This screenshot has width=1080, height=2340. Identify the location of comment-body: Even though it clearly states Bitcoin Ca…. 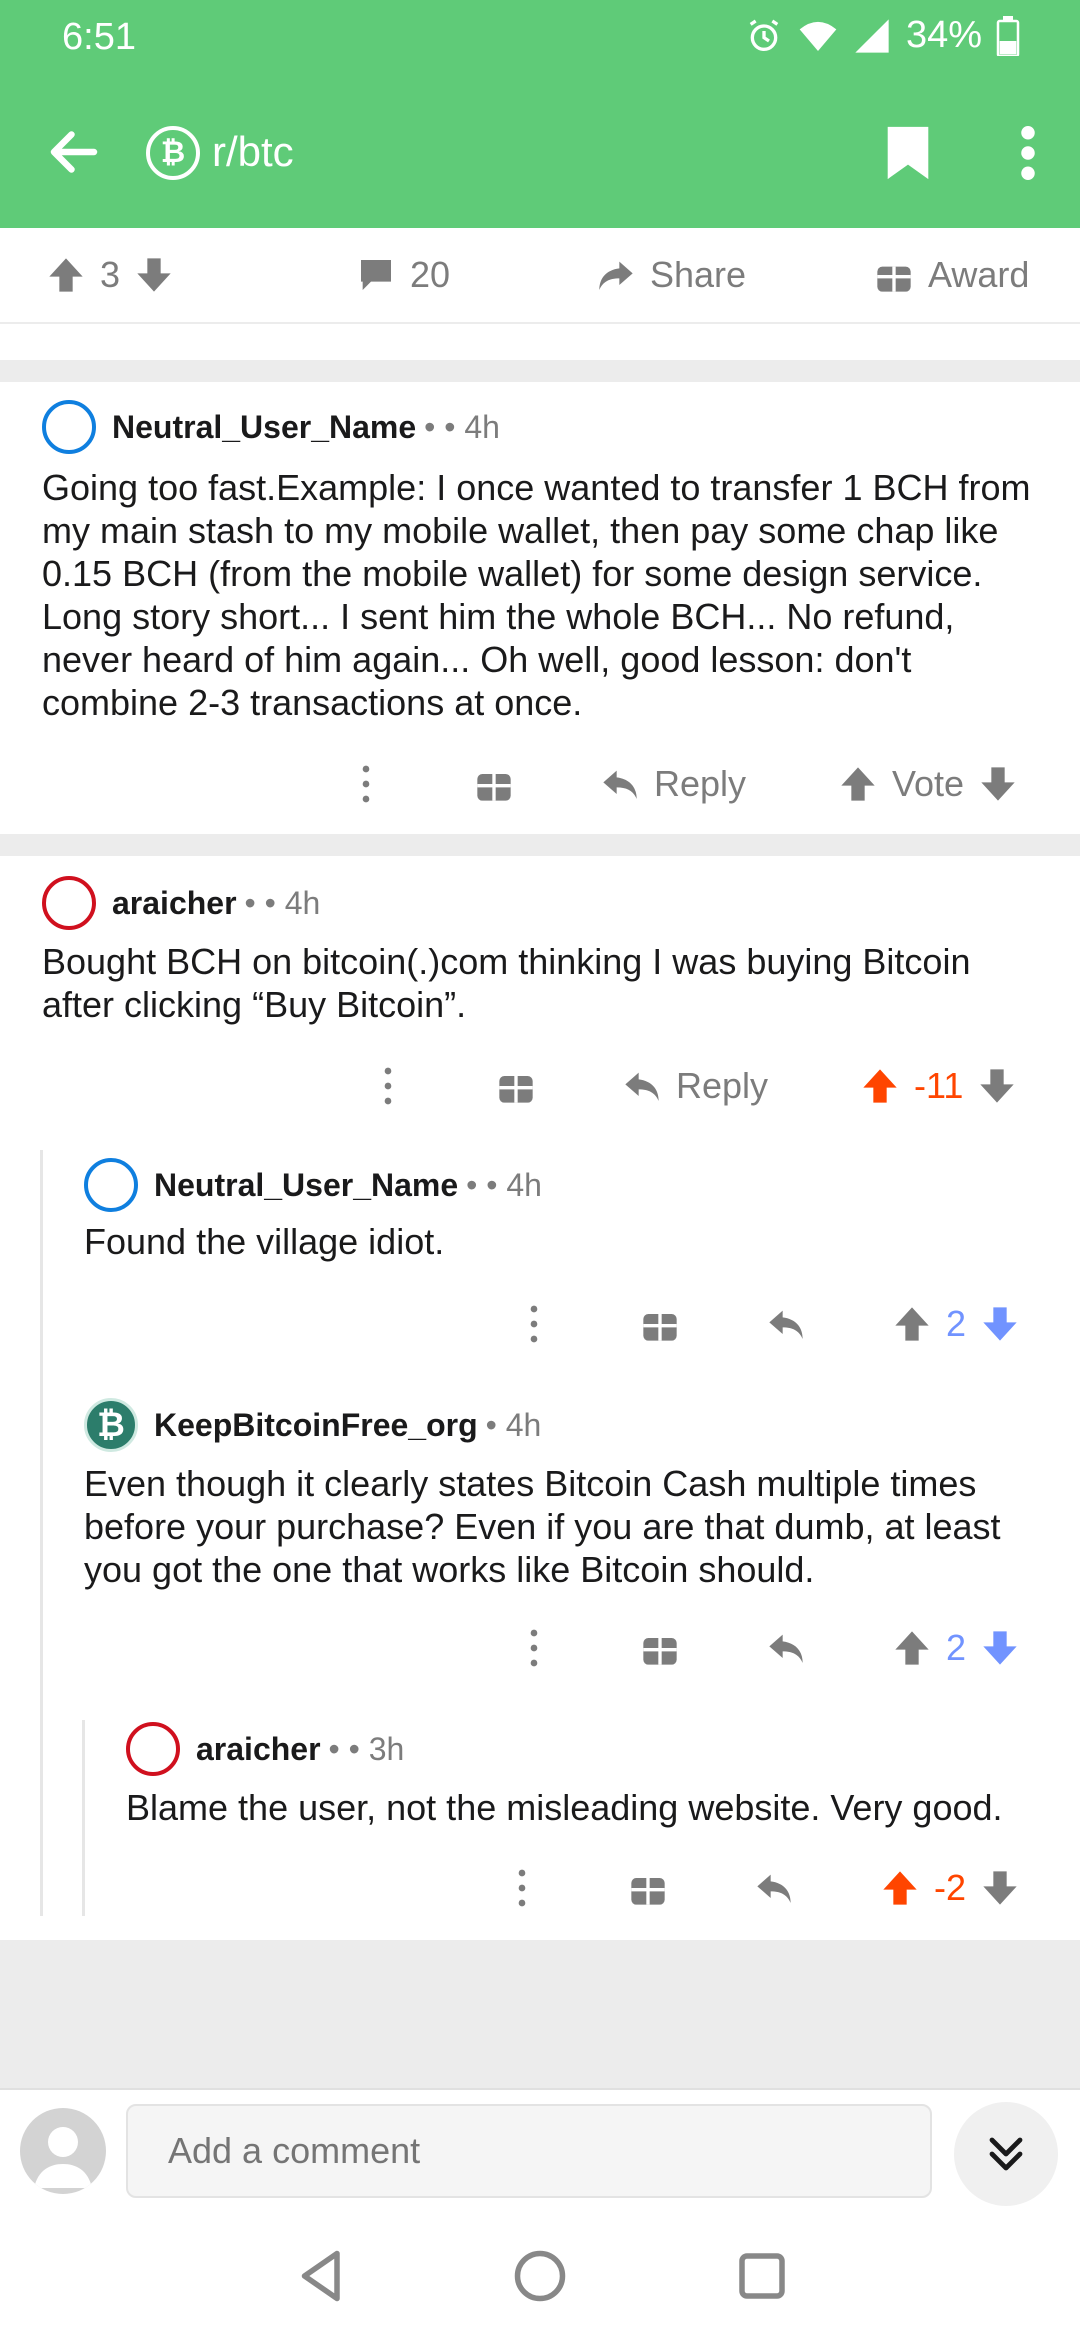
(542, 1526).